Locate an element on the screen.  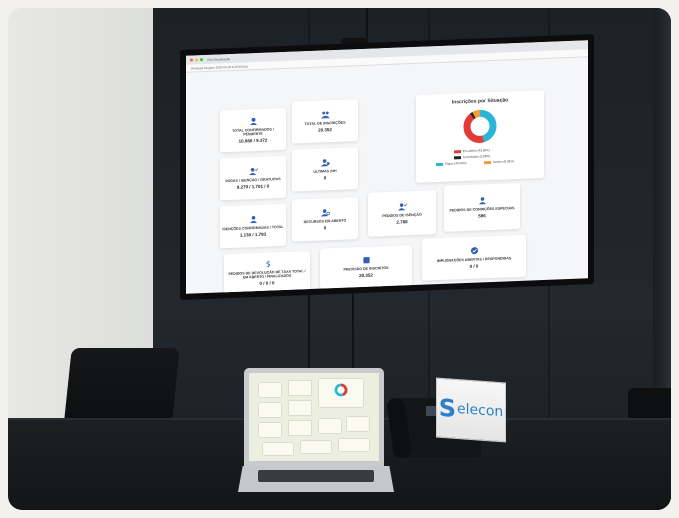
card-label: PEDIDOS DE ISENÇÃO is located at coordinates (402, 215).